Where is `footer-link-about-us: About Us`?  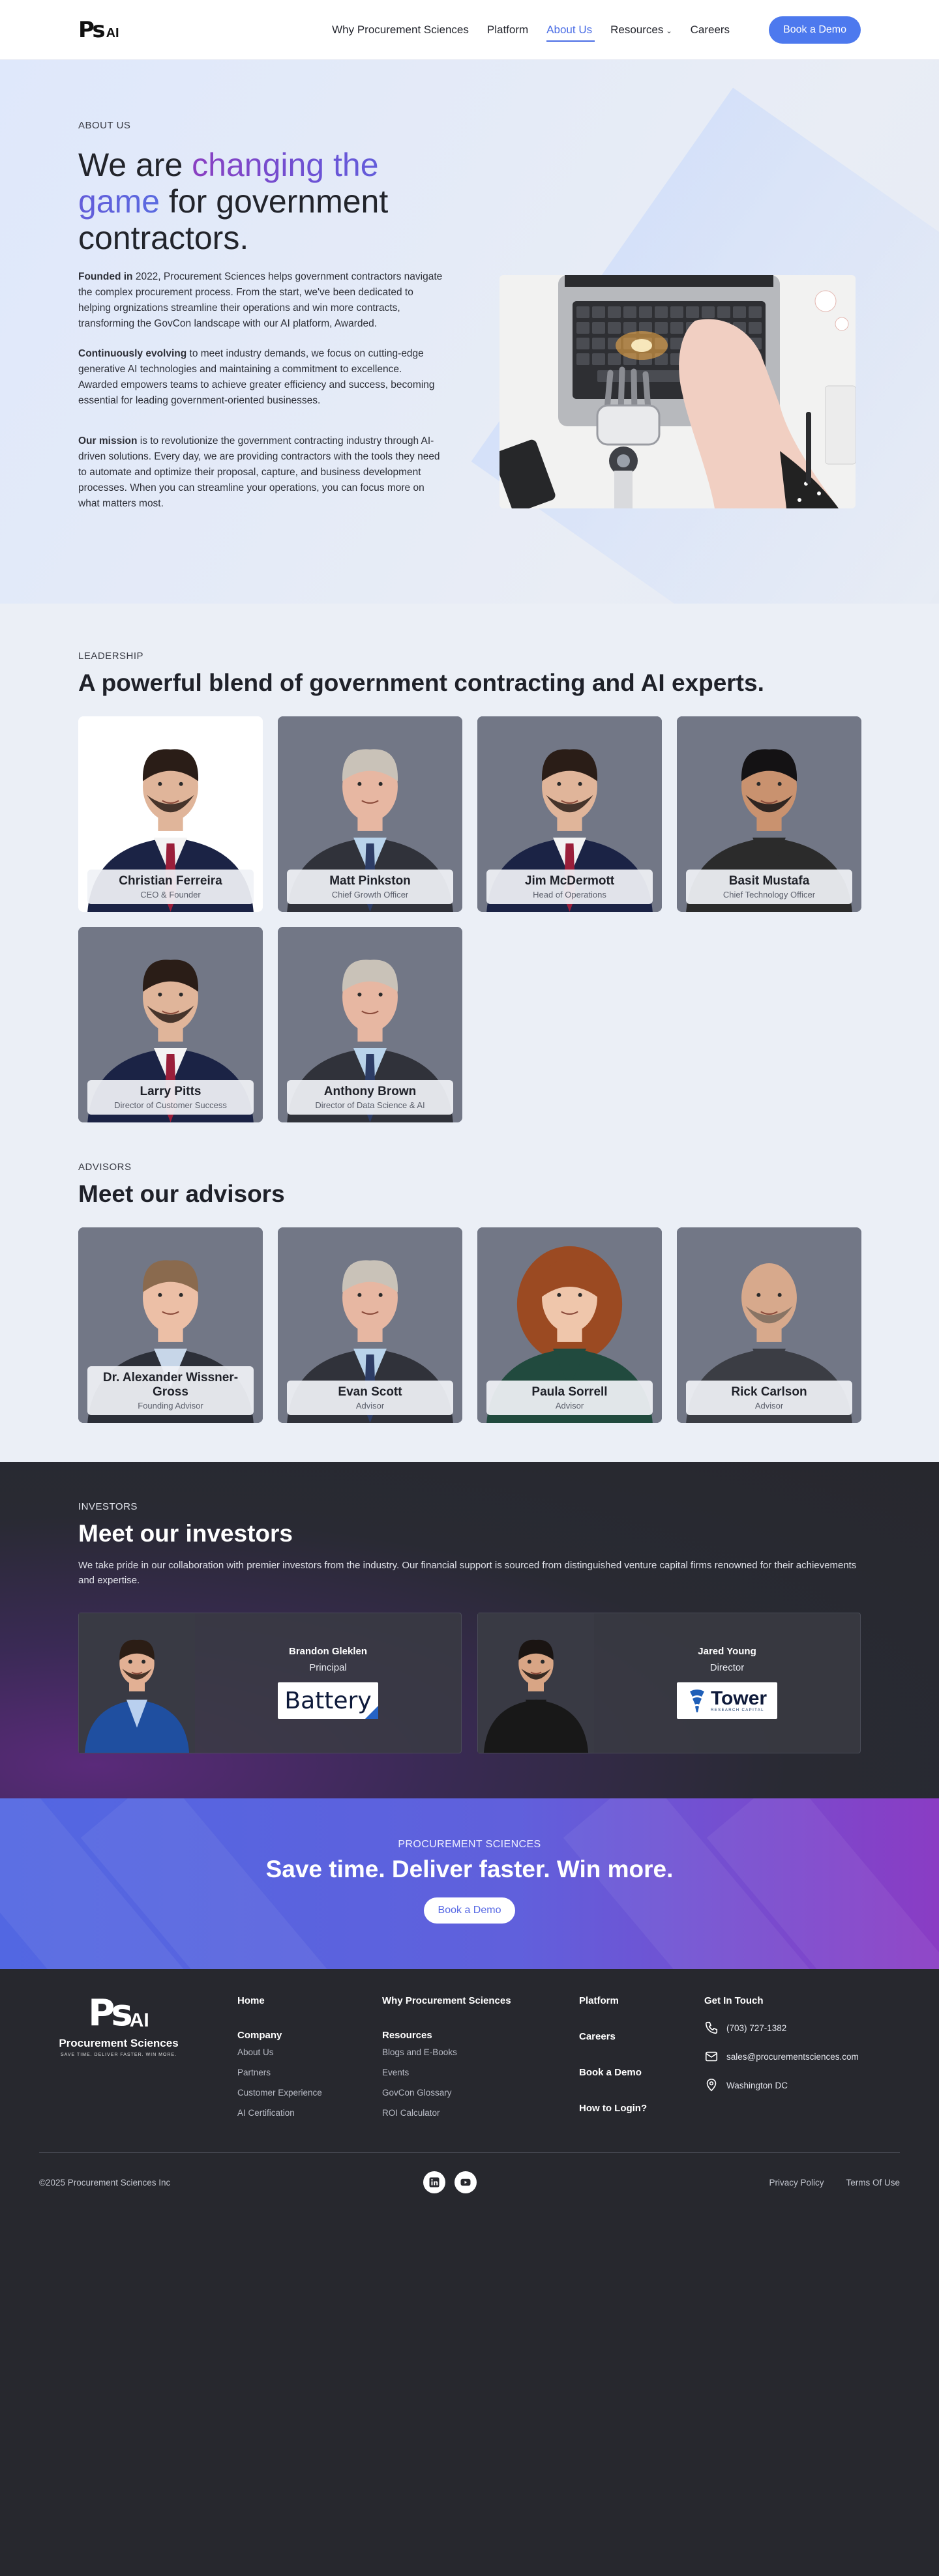
footer-link-about-us: About Us is located at coordinates (309, 2052).